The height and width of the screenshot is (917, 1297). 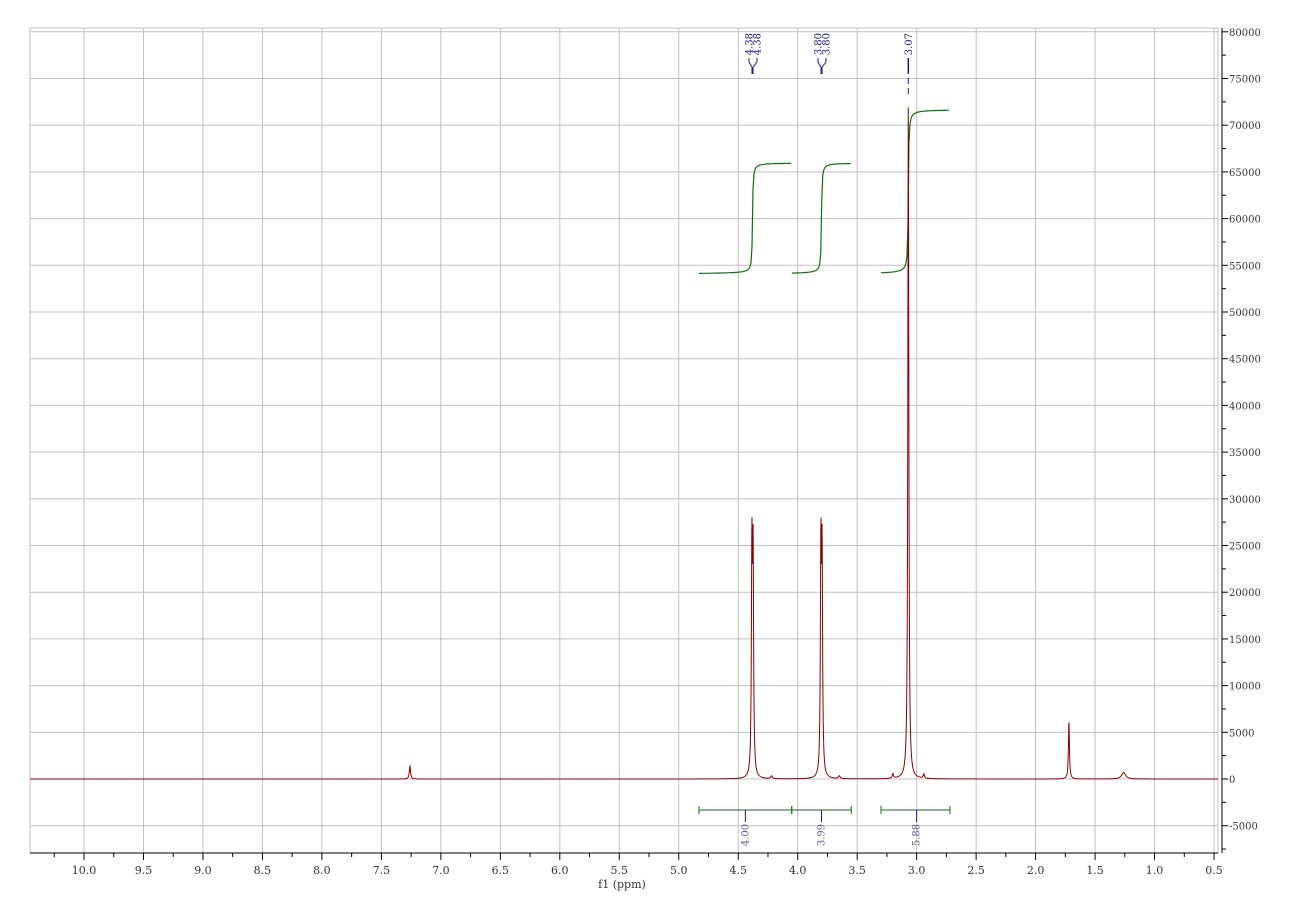 I want to click on y-tick-label: 45000, so click(x=1245, y=360).